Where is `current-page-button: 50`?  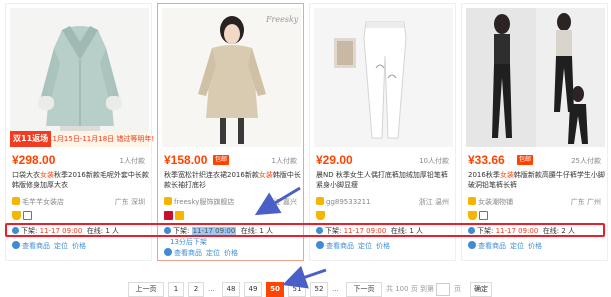
current-page-button: 50 is located at coordinates (275, 289).